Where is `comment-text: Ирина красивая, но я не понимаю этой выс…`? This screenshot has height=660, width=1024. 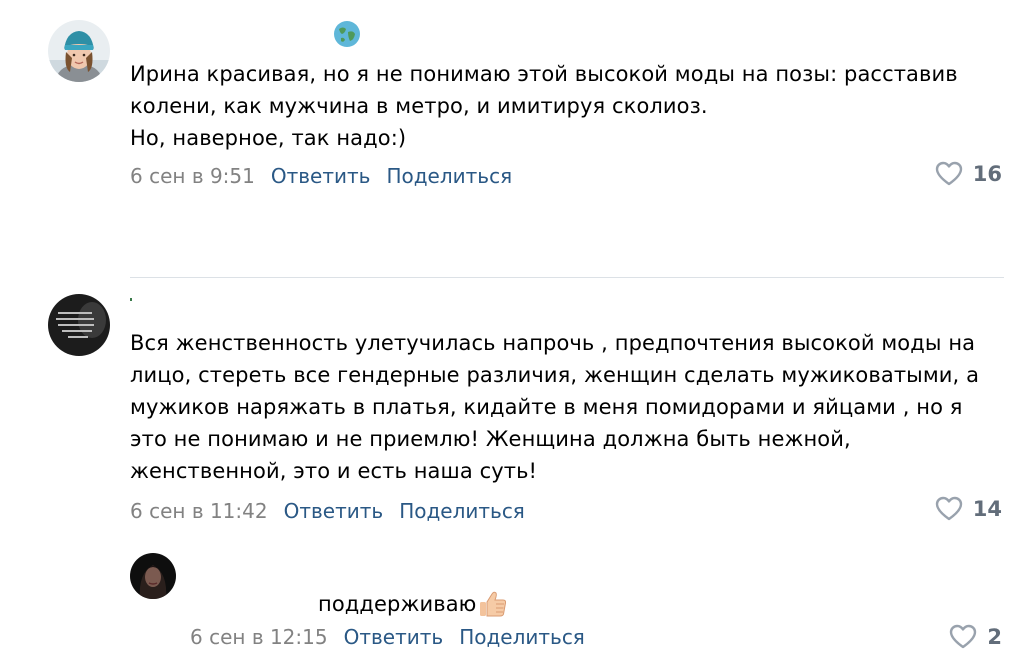 comment-text: Ирина красивая, но я не понимаю этой выс… is located at coordinates (570, 106).